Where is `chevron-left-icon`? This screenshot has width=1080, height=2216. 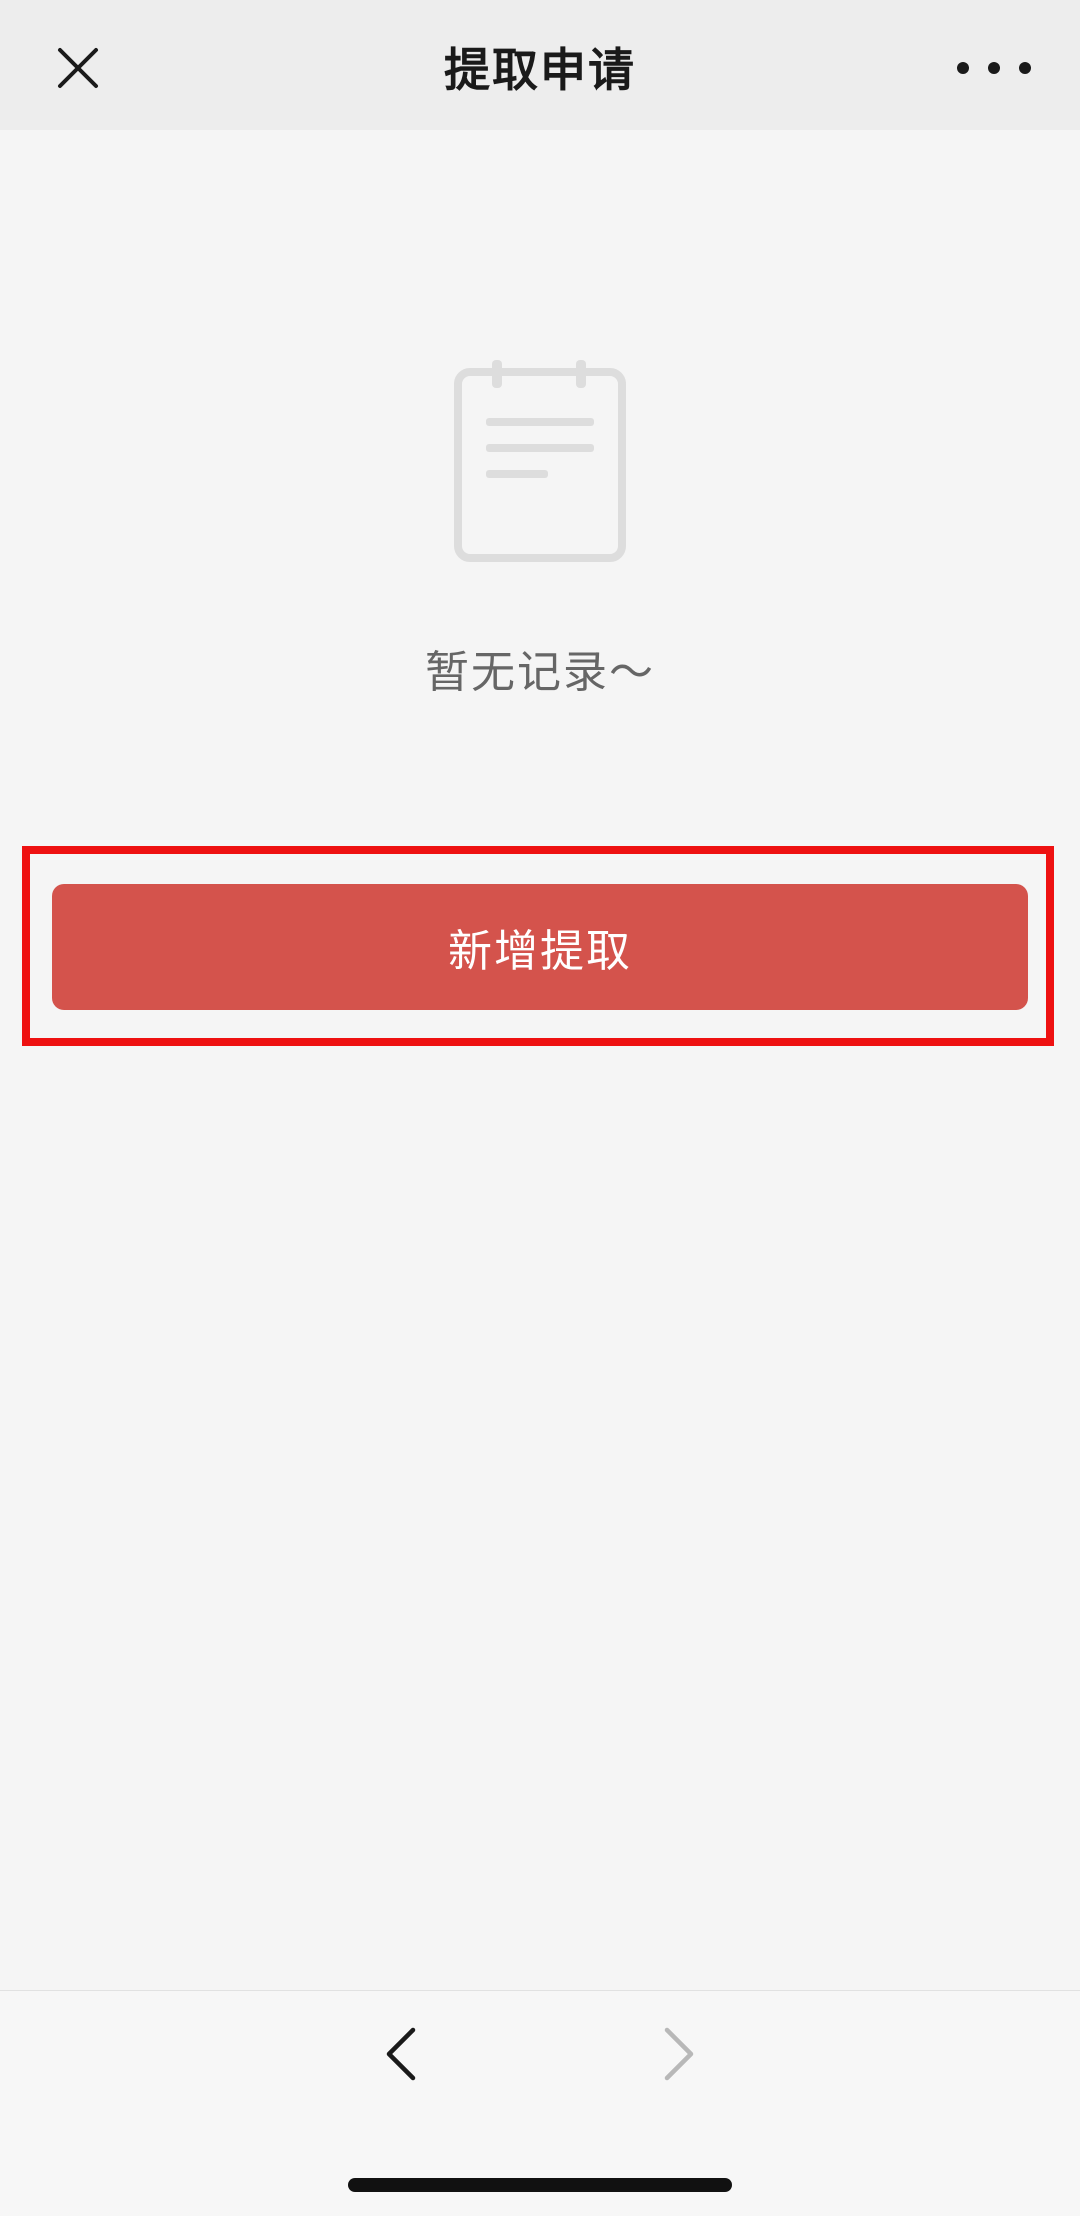 chevron-left-icon is located at coordinates (401, 2054).